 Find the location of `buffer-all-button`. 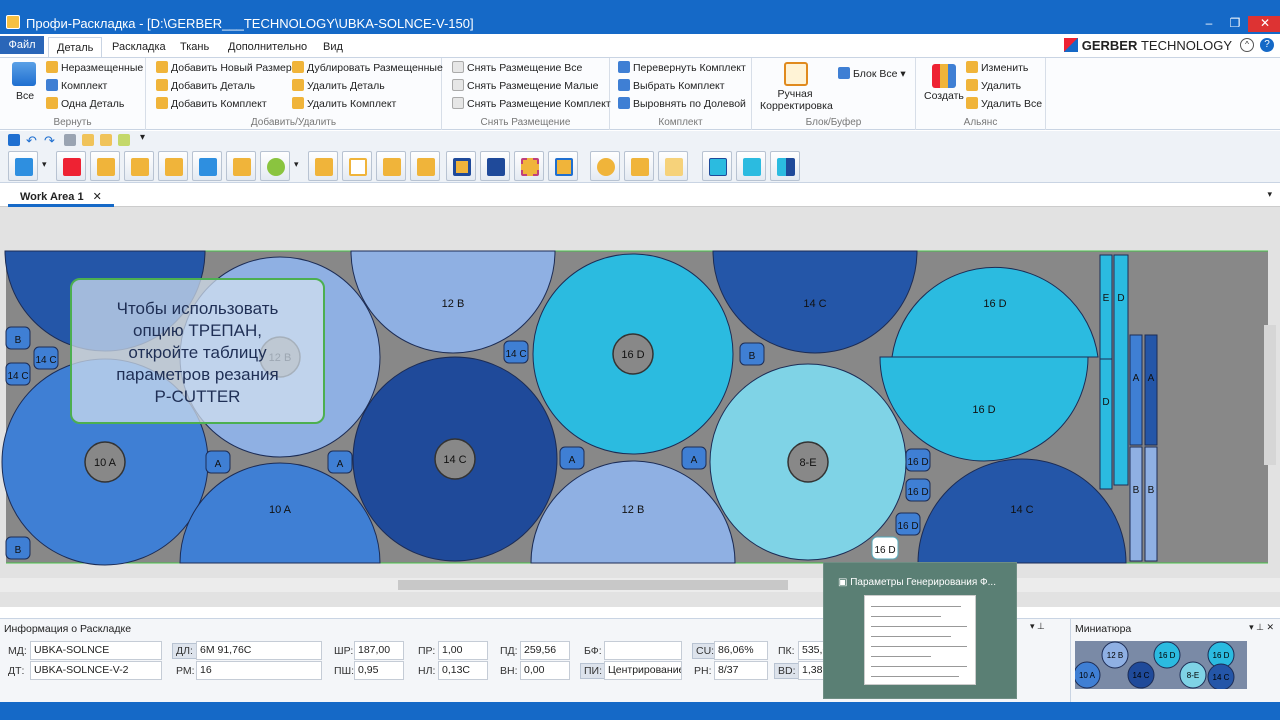

buffer-all-button is located at coordinates (495, 166).